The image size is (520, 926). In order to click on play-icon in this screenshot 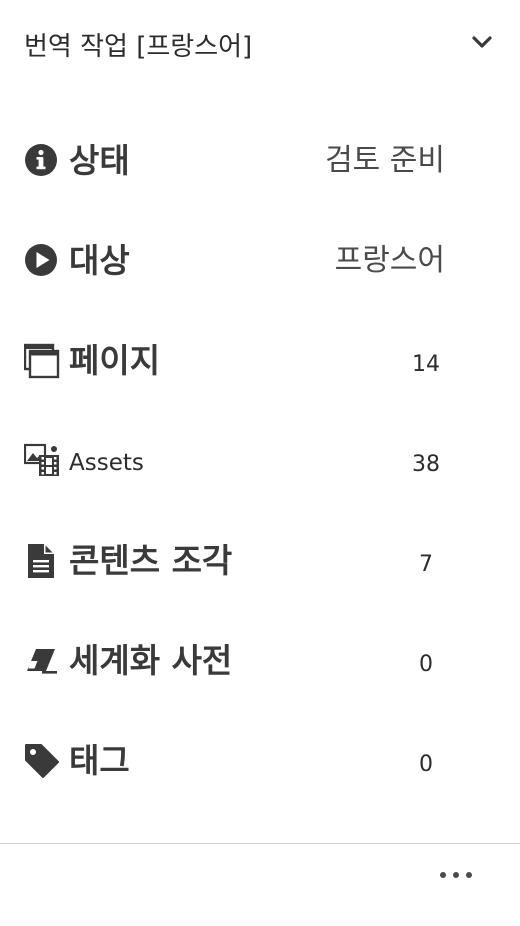, I will do `click(42, 261)`.